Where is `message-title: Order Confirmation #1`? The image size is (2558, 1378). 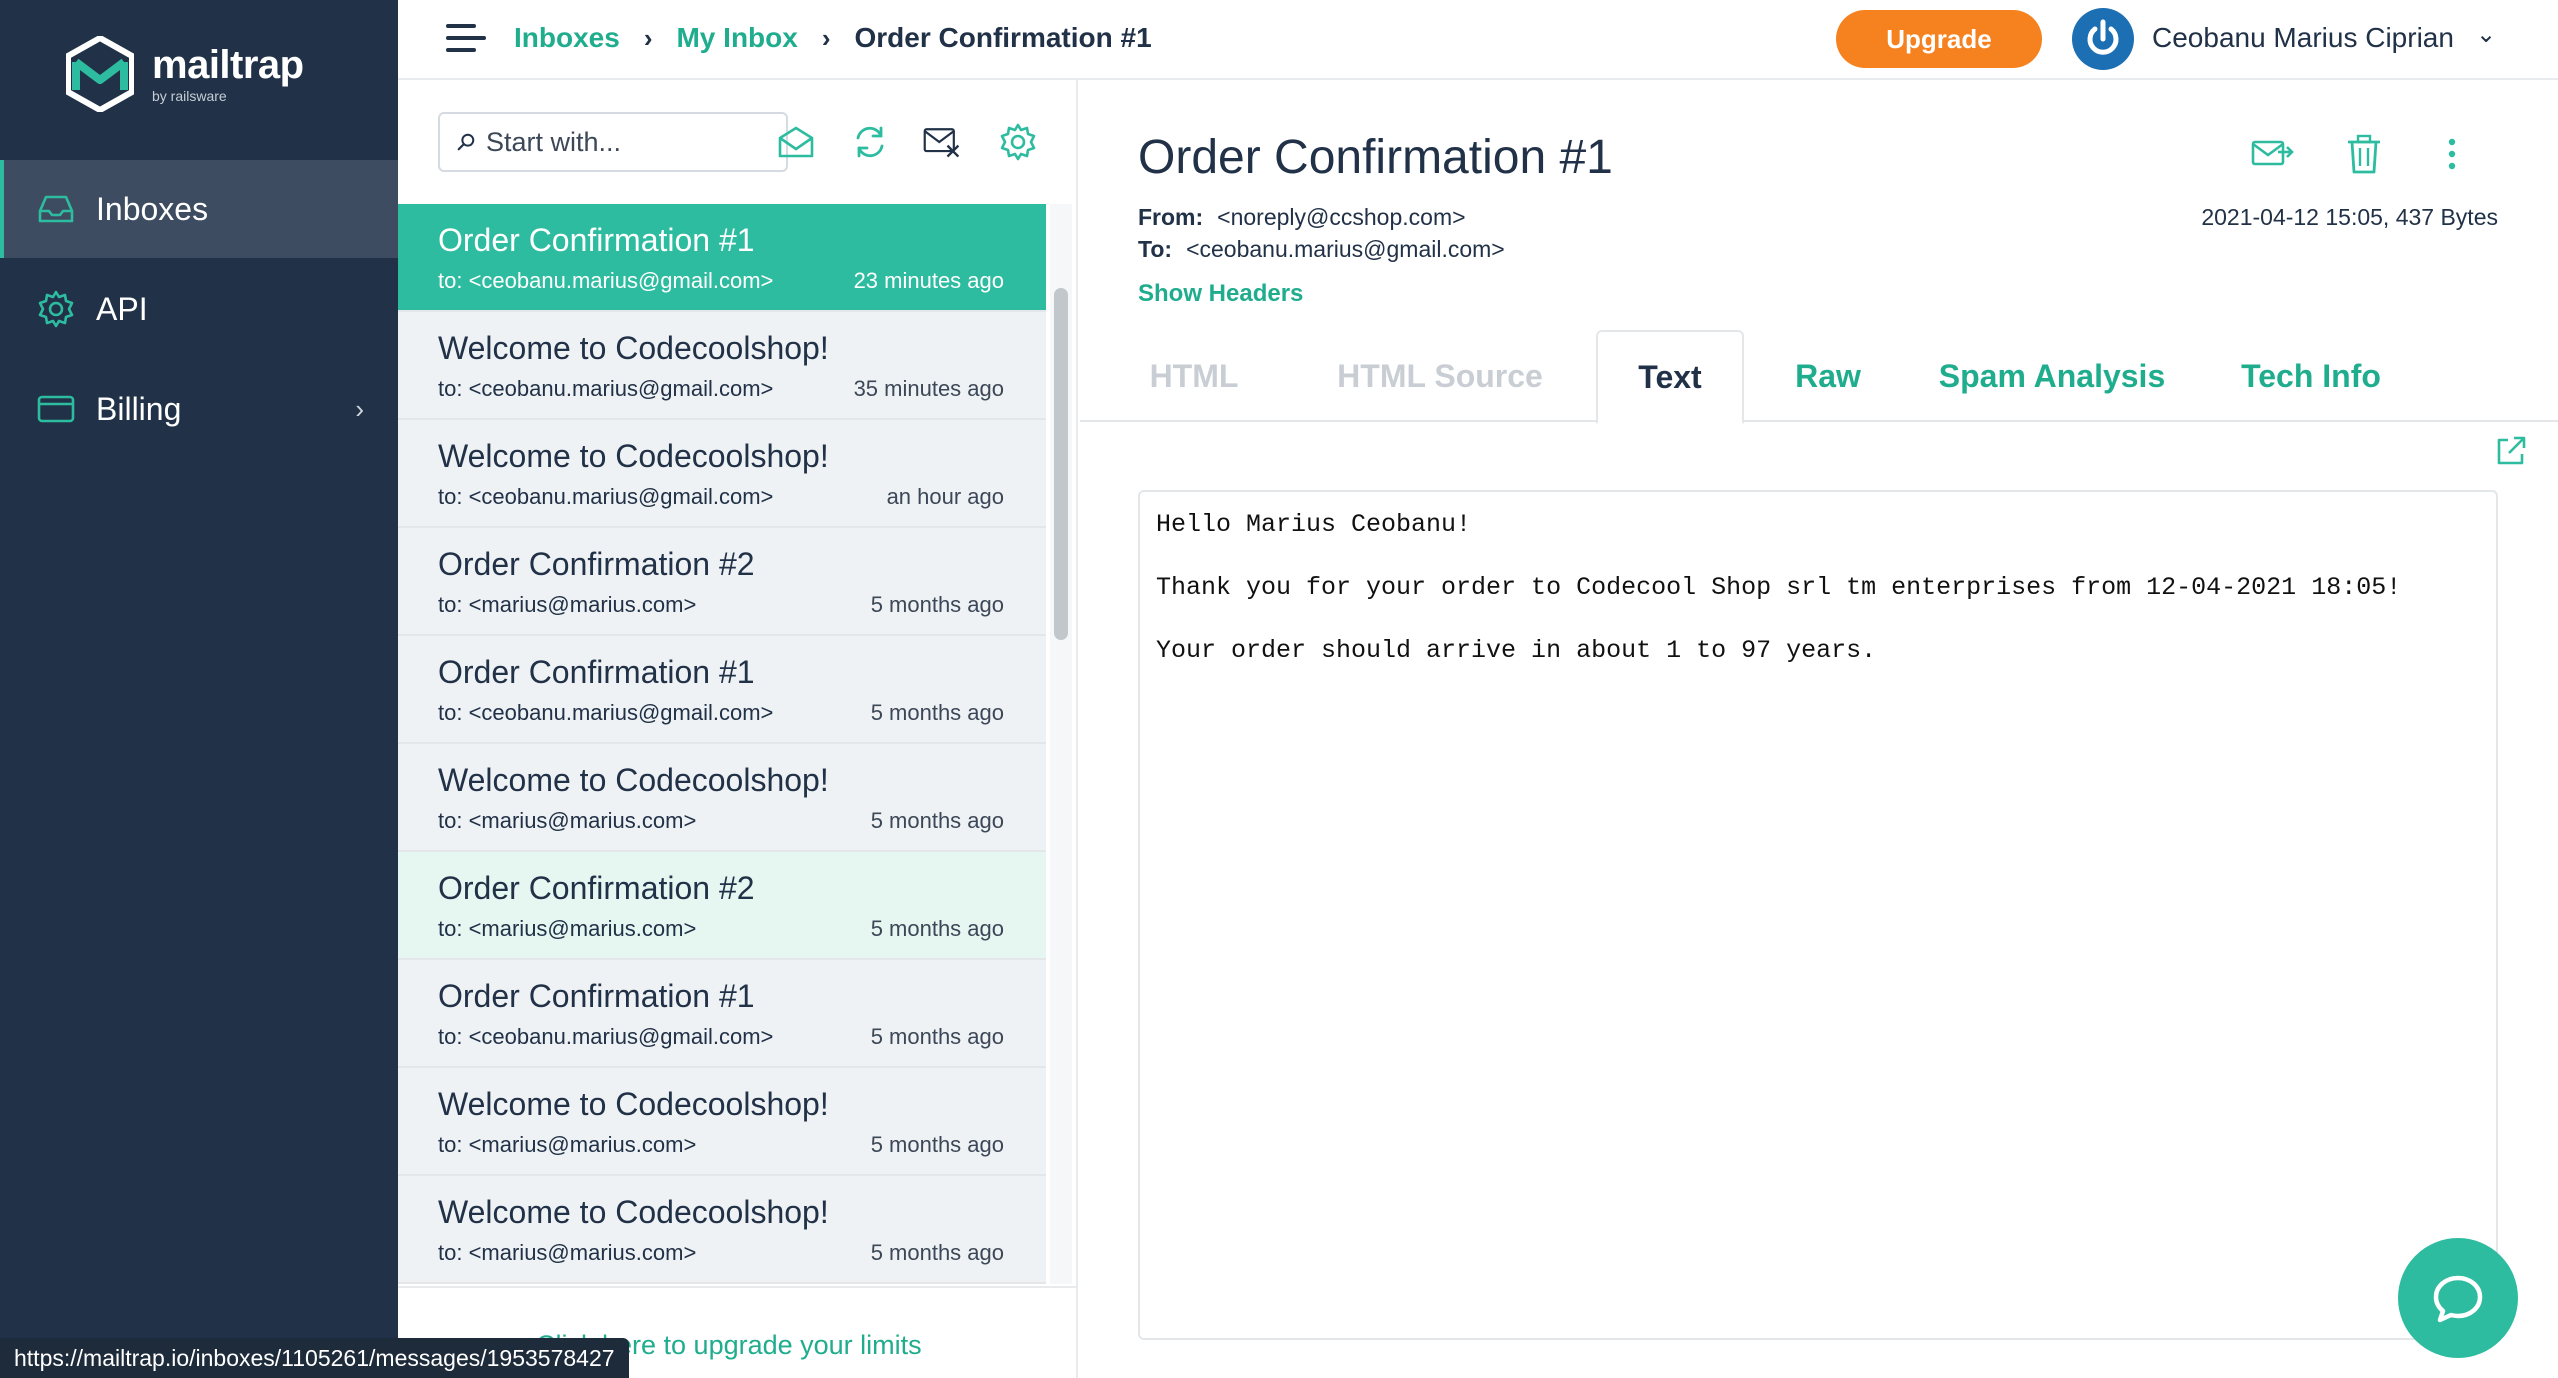
message-title: Order Confirmation #1 is located at coordinates (1375, 157).